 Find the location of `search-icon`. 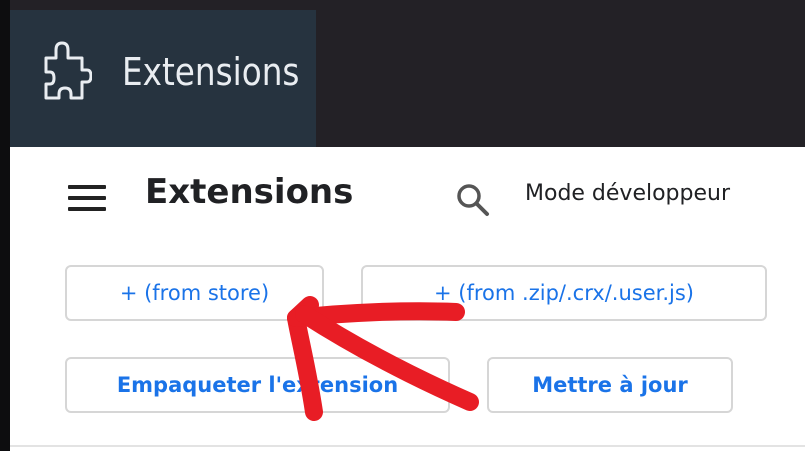

search-icon is located at coordinates (473, 200).